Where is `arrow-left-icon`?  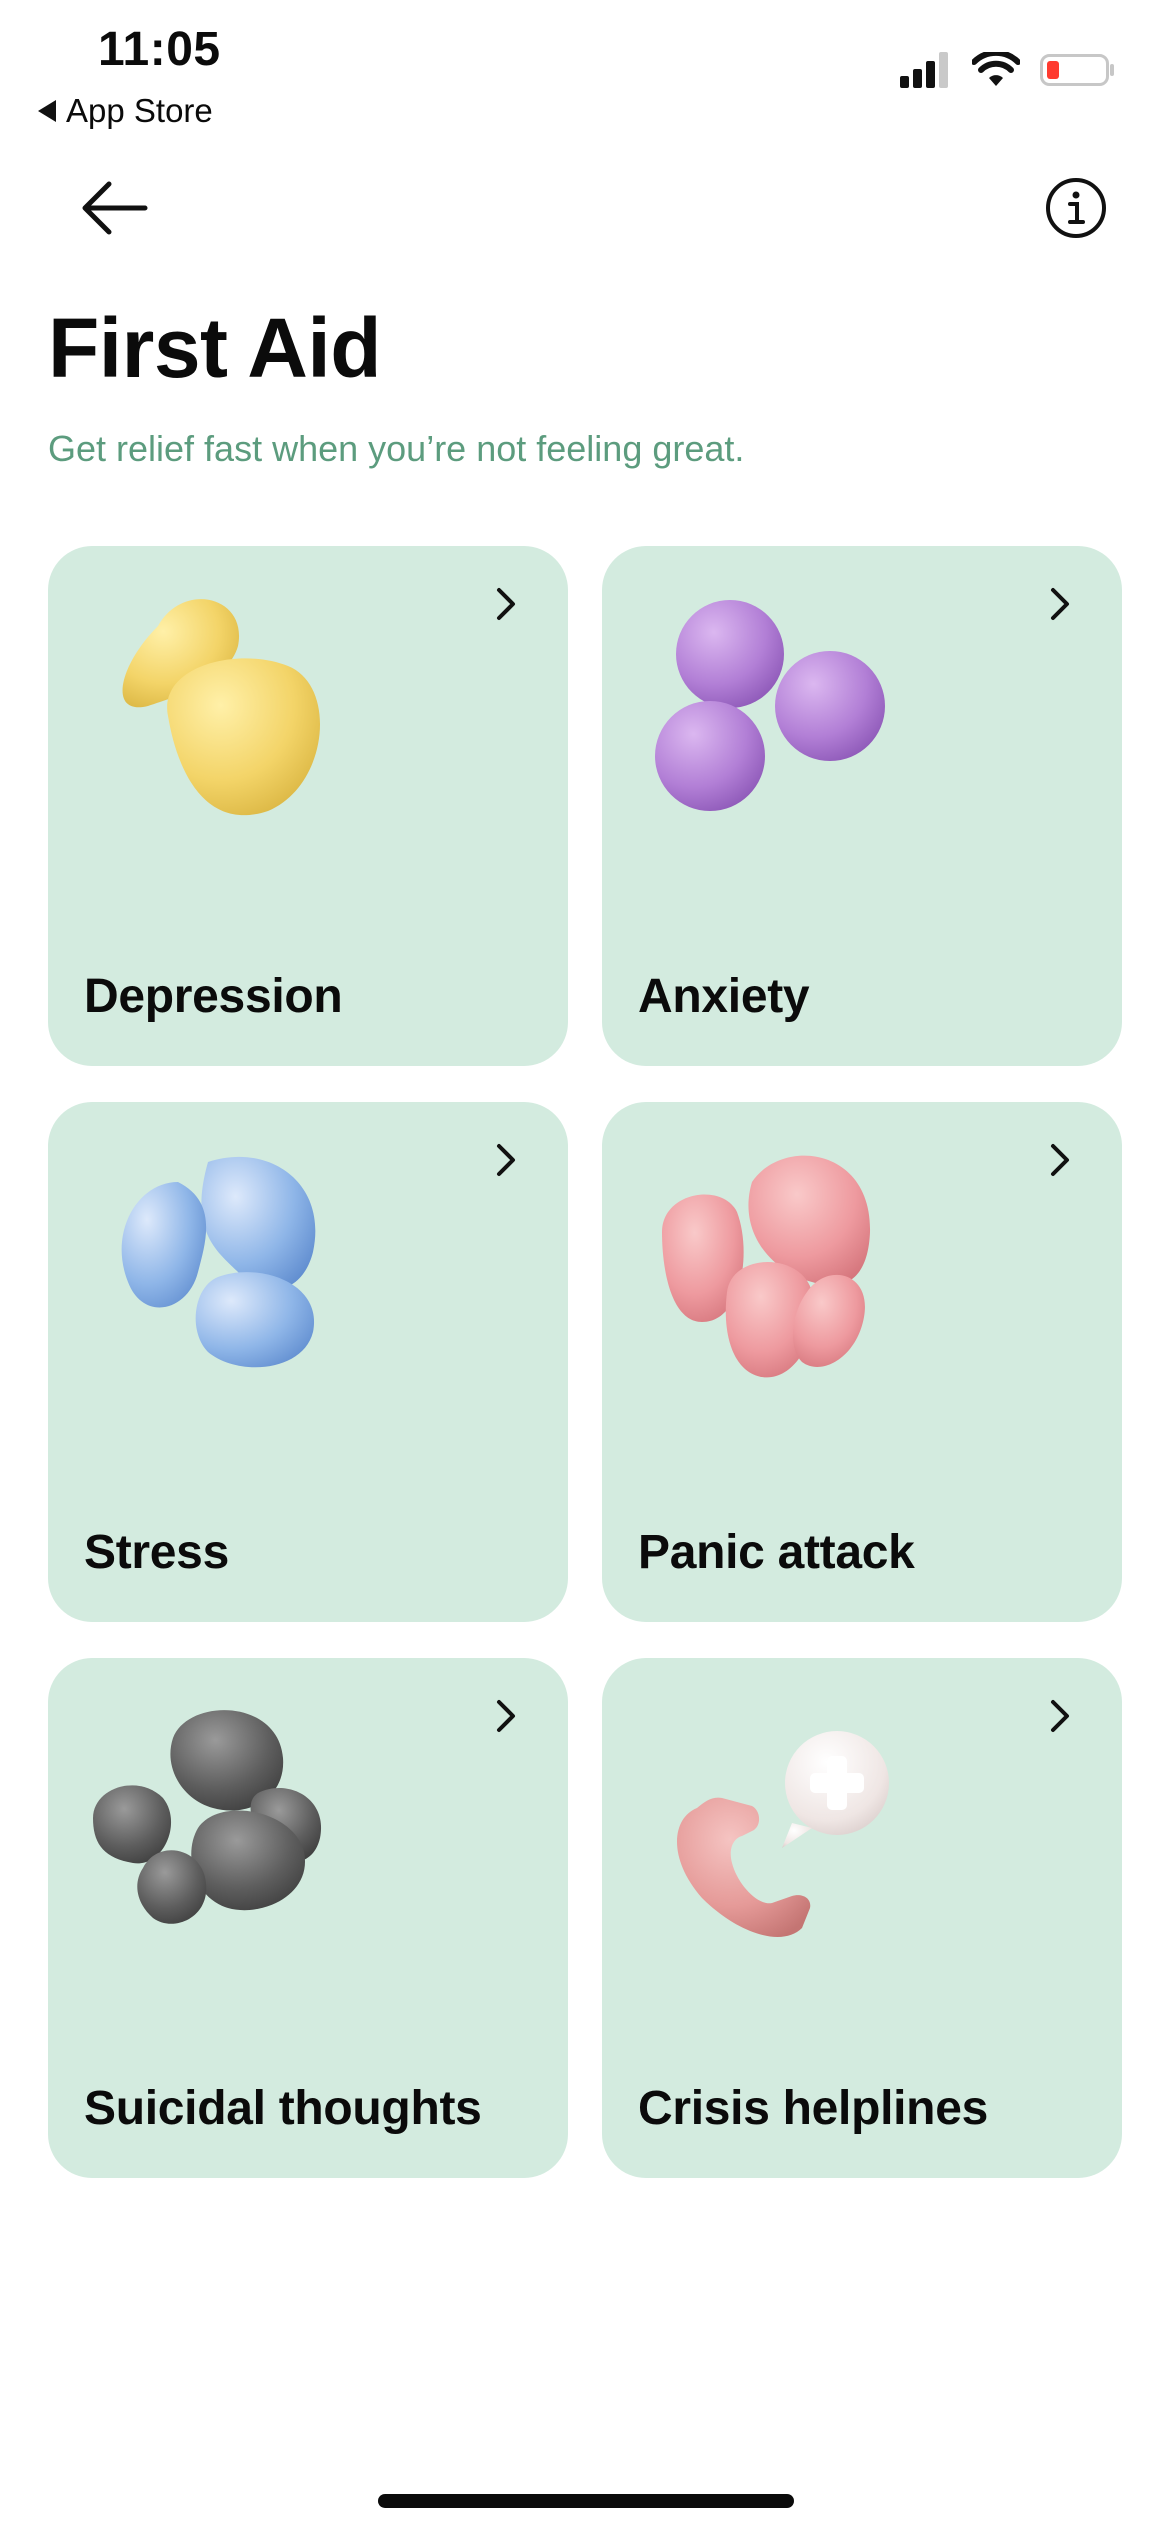
arrow-left-icon is located at coordinates (115, 208).